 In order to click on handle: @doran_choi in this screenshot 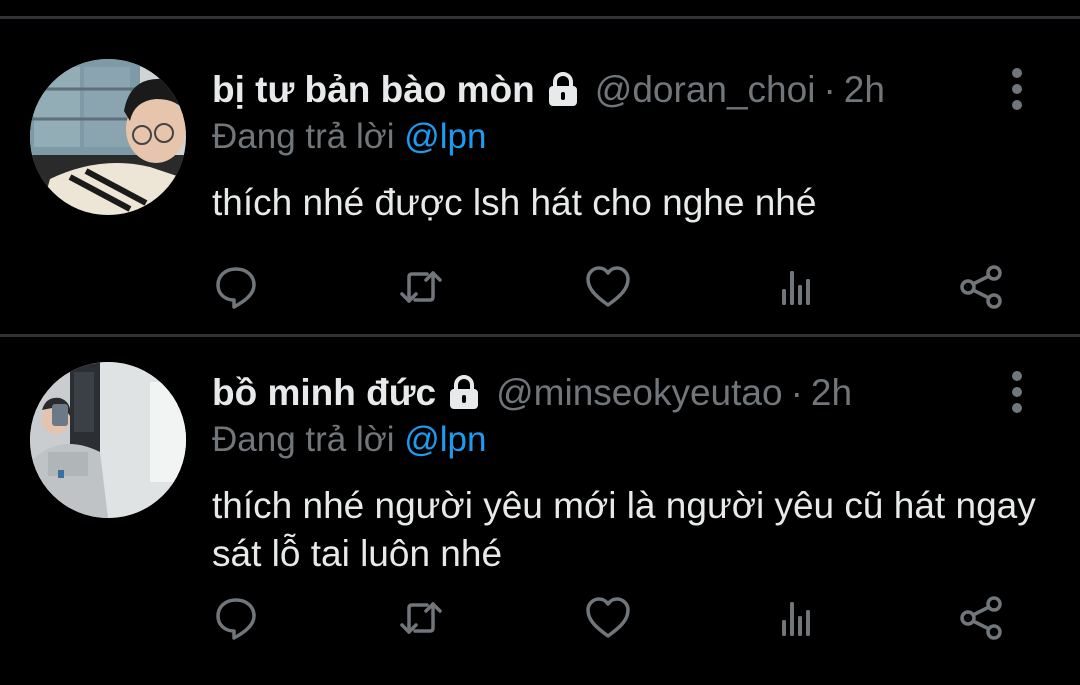, I will do `click(705, 90)`.